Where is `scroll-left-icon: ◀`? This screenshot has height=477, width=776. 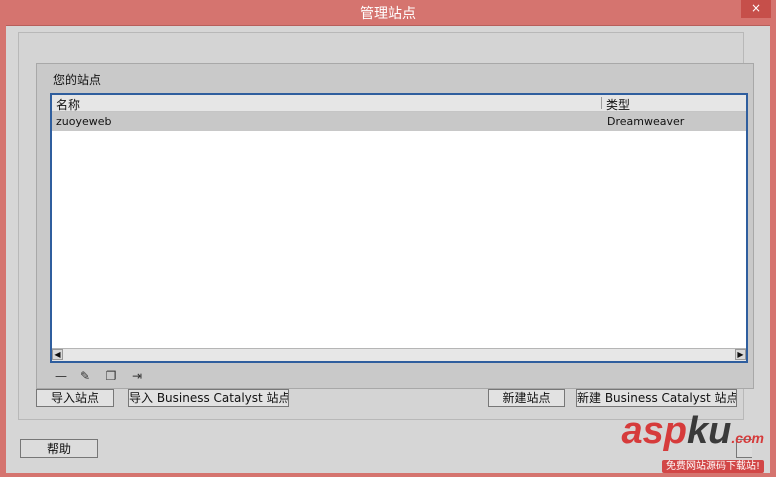
scroll-left-icon: ◀ is located at coordinates (57, 354).